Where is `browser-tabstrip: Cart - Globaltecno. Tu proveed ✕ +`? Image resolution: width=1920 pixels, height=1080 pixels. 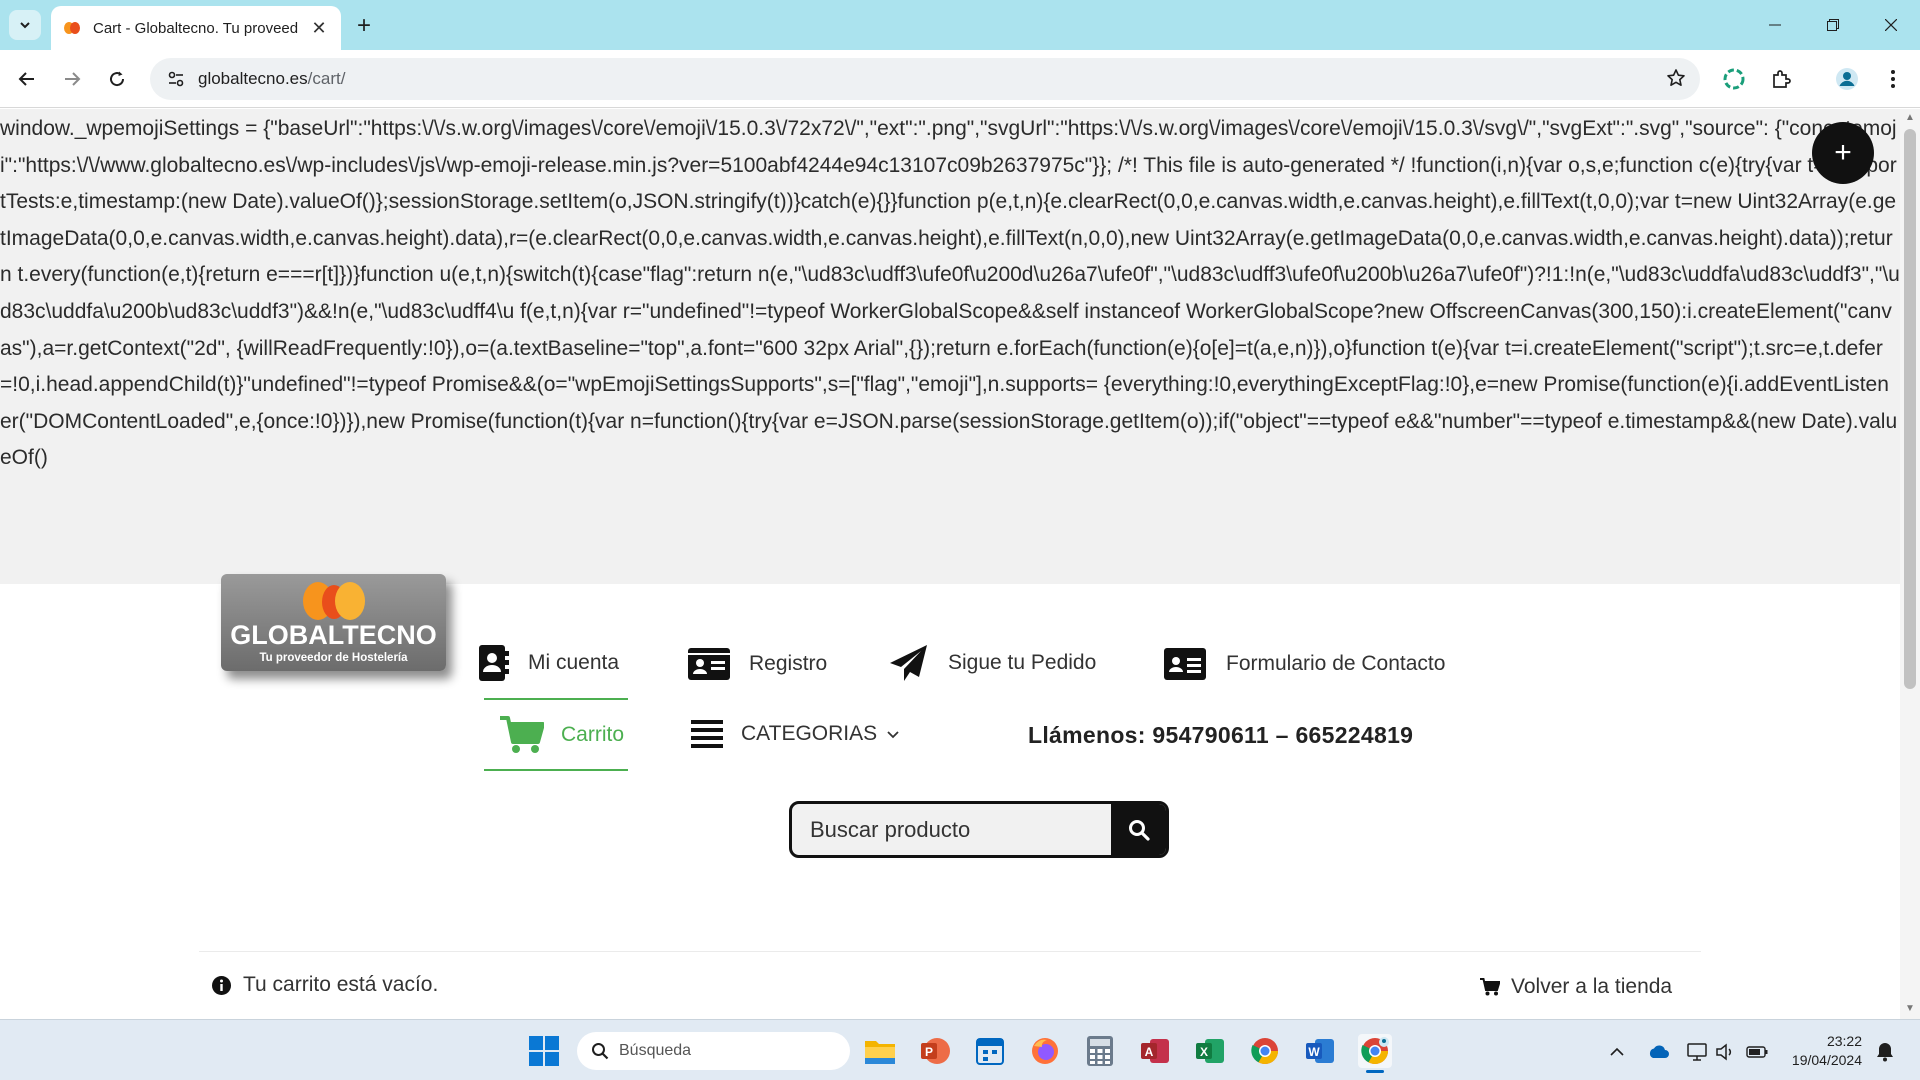 browser-tabstrip: Cart - Globaltecno. Tu proveed ✕ + is located at coordinates (960, 25).